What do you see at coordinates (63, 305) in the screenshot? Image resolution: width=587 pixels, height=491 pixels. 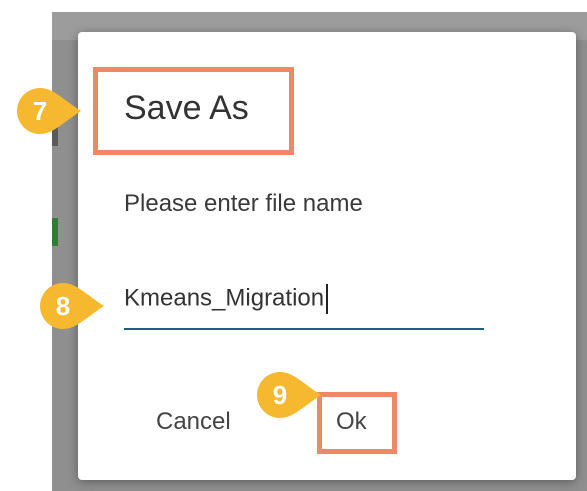 I see `callout-number-8: 8` at bounding box center [63, 305].